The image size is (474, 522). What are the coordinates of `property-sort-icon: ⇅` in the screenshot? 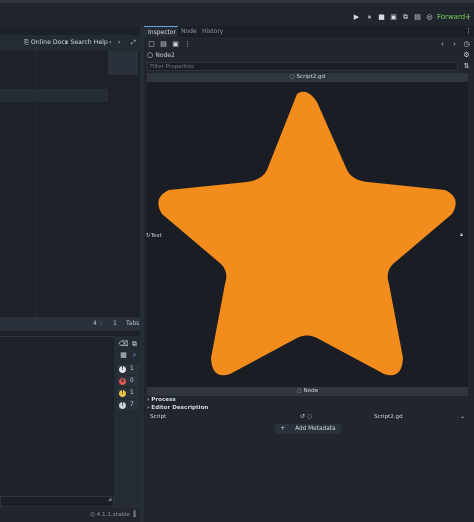 It's located at (466, 66).